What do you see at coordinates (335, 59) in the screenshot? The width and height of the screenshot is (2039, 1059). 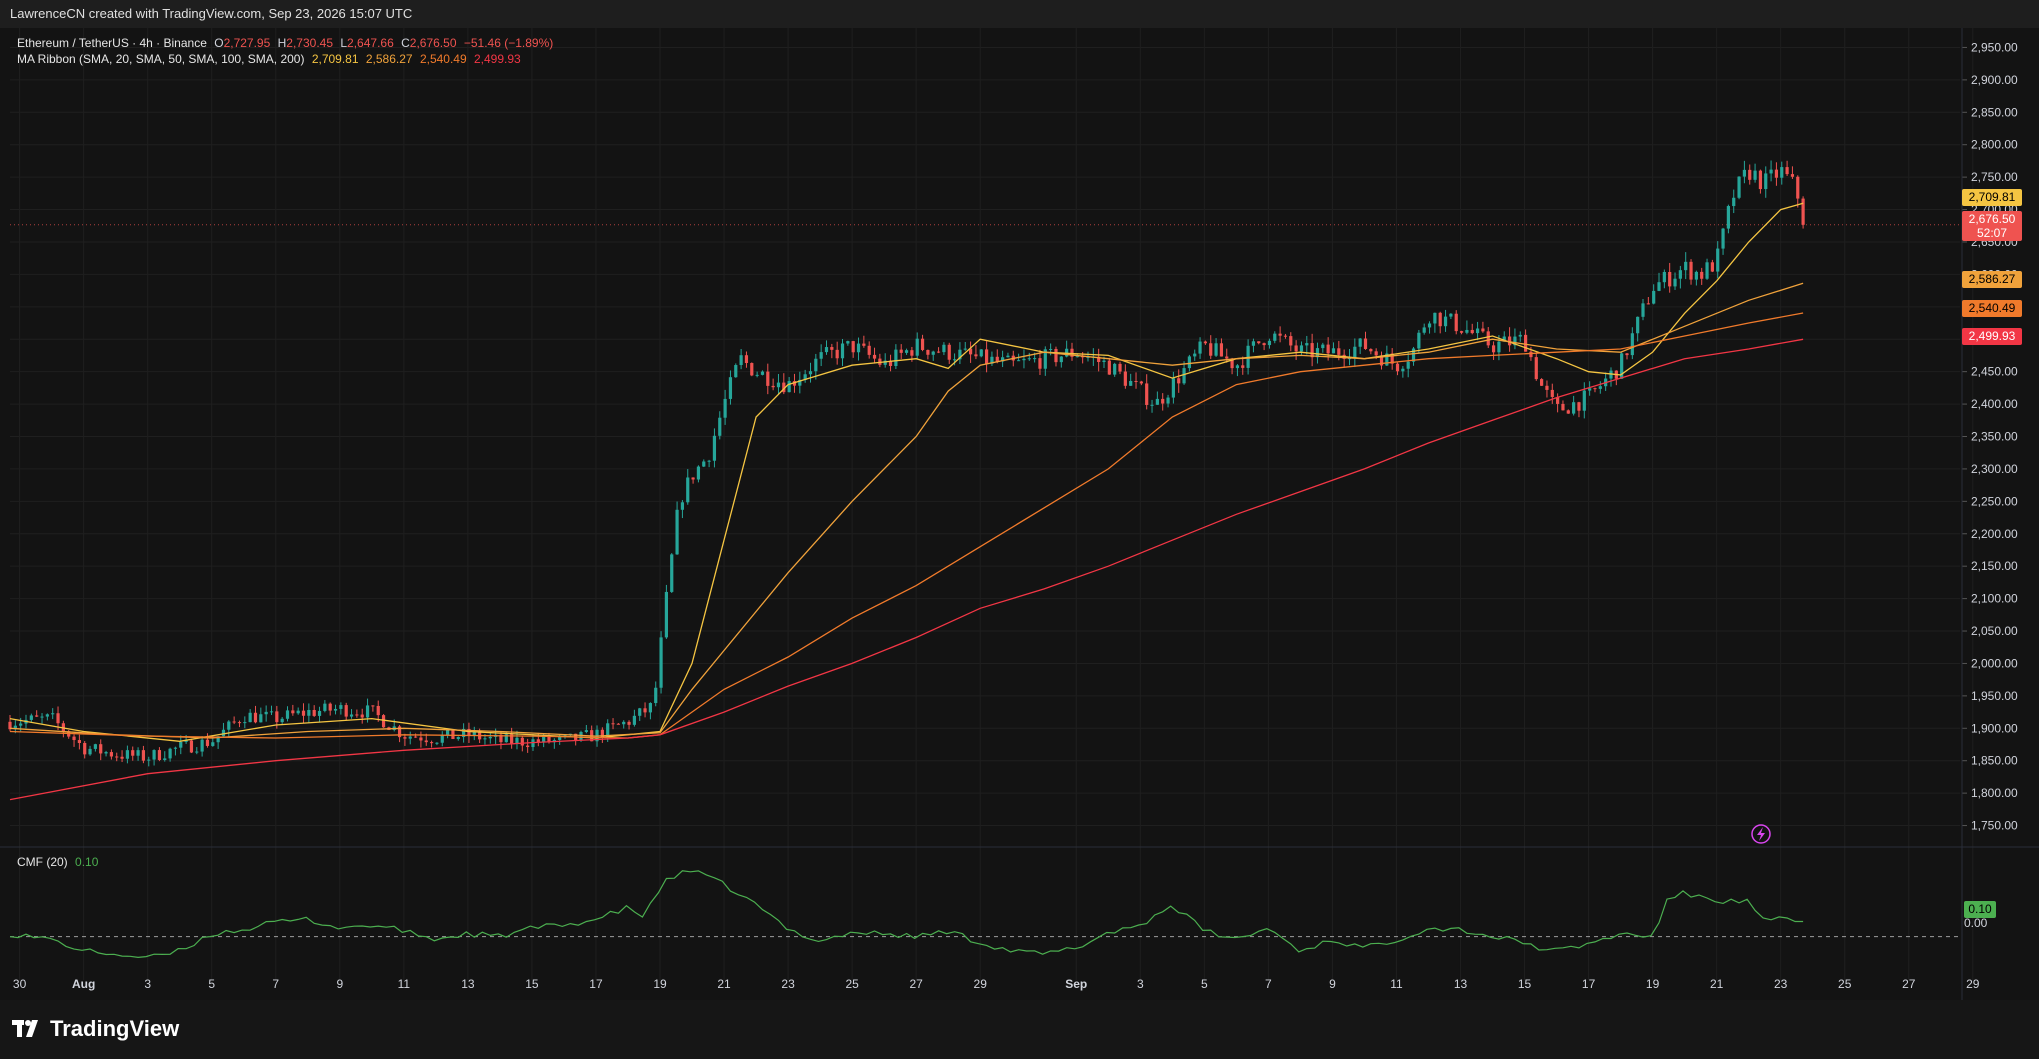 I see `ma20-value: 2,709.81` at bounding box center [335, 59].